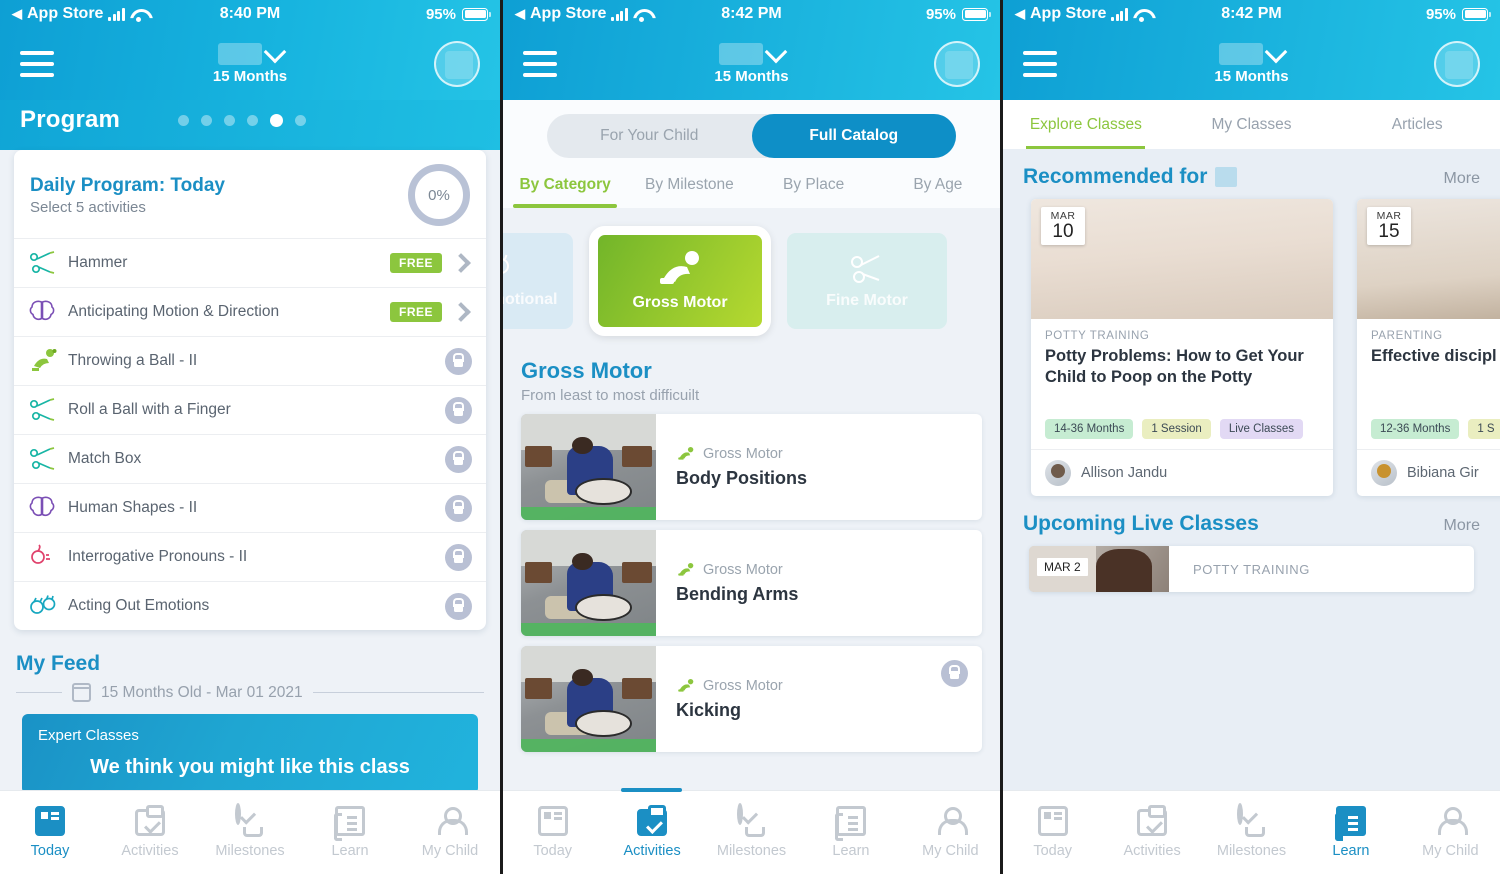 The image size is (1500, 874). What do you see at coordinates (1389, 226) in the screenshot?
I see `date-badge: MAR 15` at bounding box center [1389, 226].